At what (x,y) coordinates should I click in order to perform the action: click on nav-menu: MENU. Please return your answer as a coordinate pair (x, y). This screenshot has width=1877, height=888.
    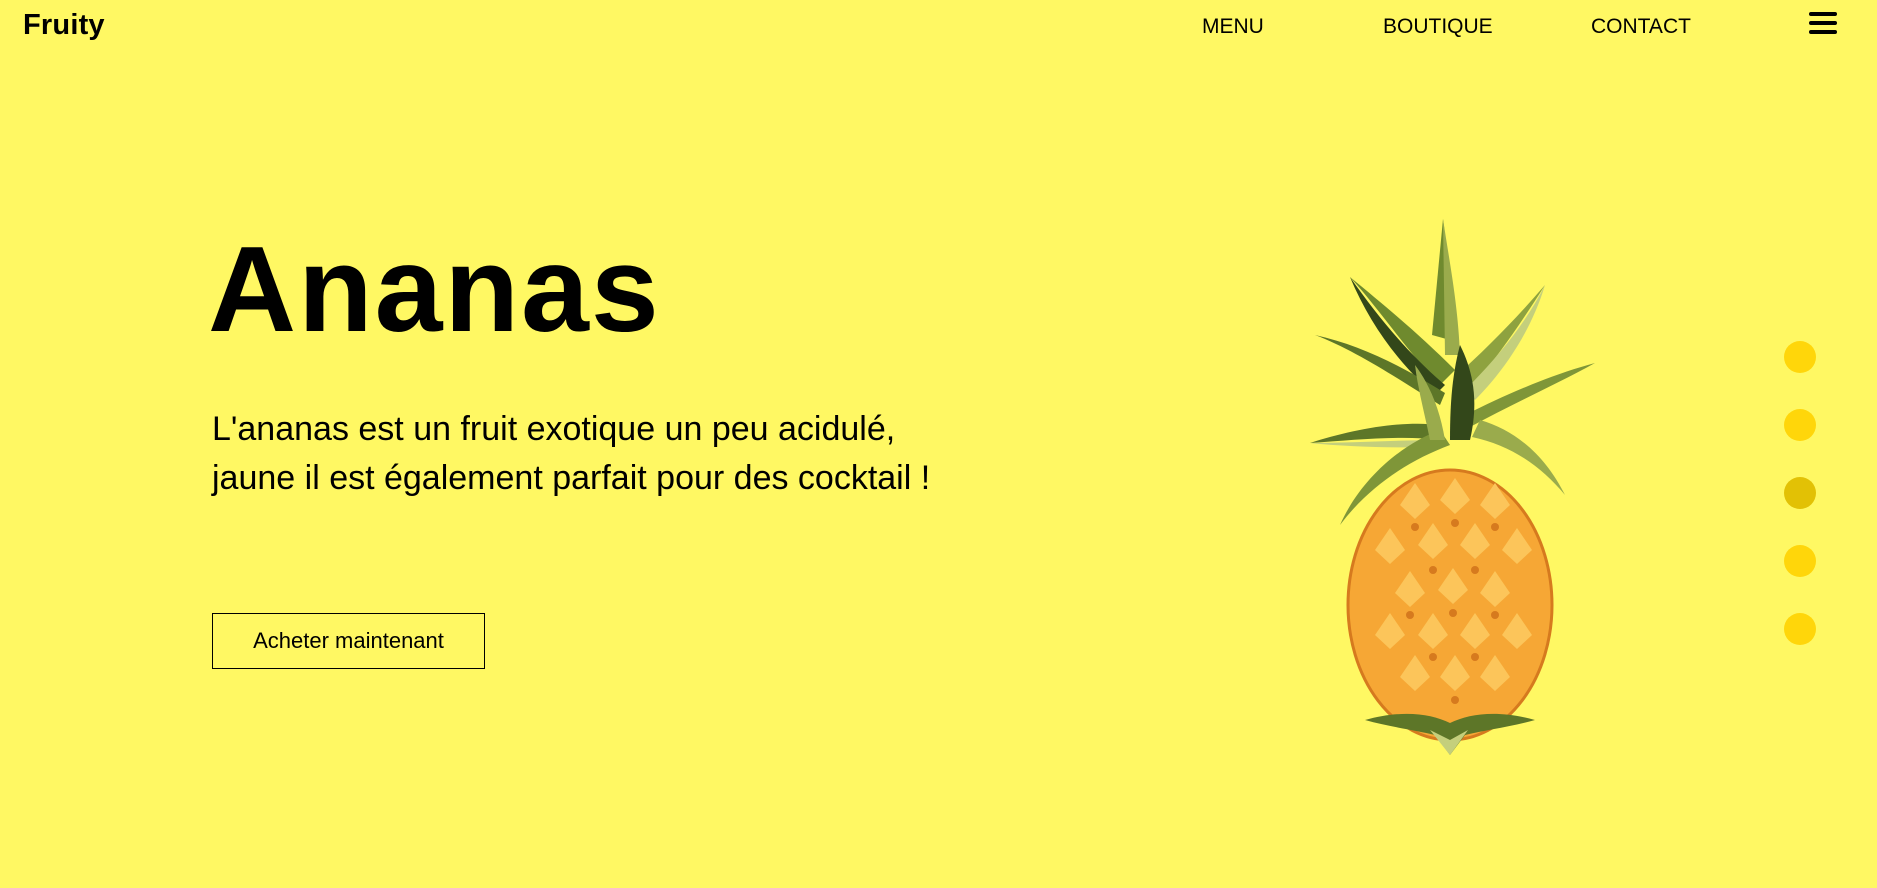
    Looking at the image, I should click on (1233, 27).